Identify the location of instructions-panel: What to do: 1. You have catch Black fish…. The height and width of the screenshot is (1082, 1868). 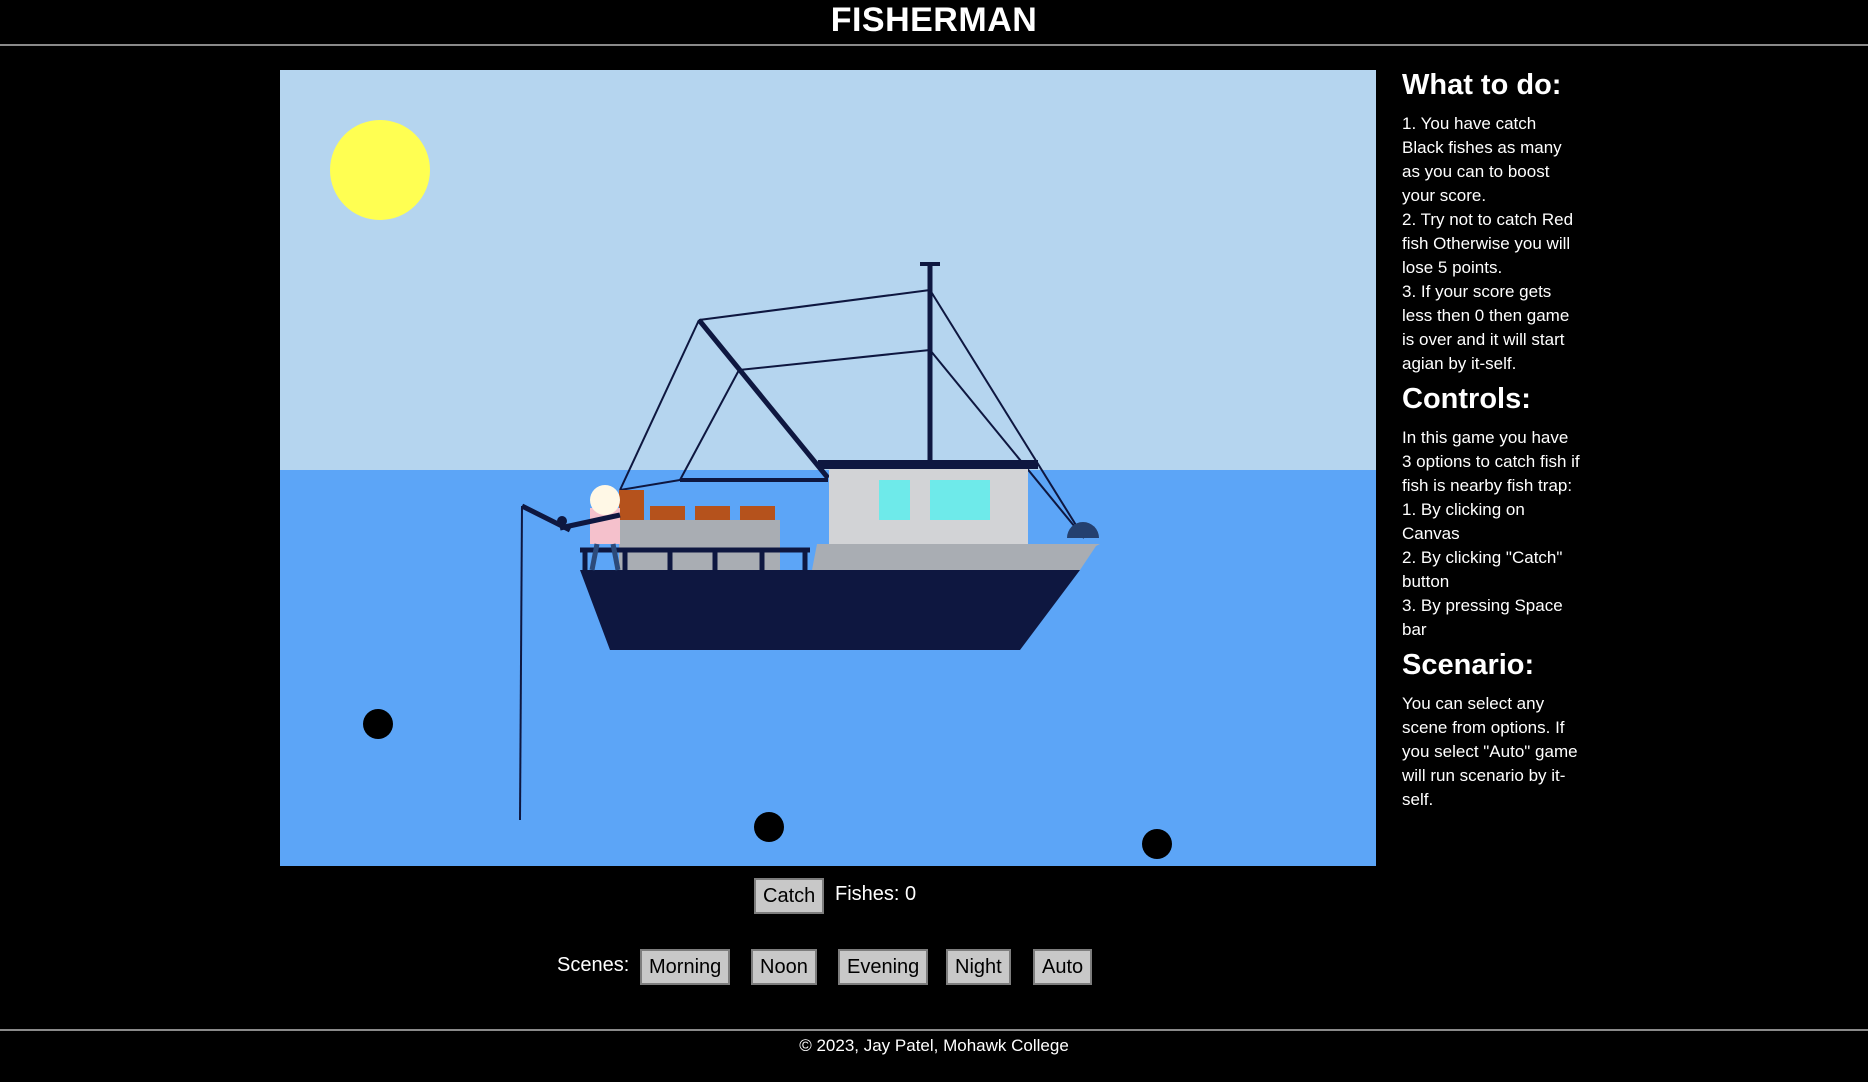
(1492, 439).